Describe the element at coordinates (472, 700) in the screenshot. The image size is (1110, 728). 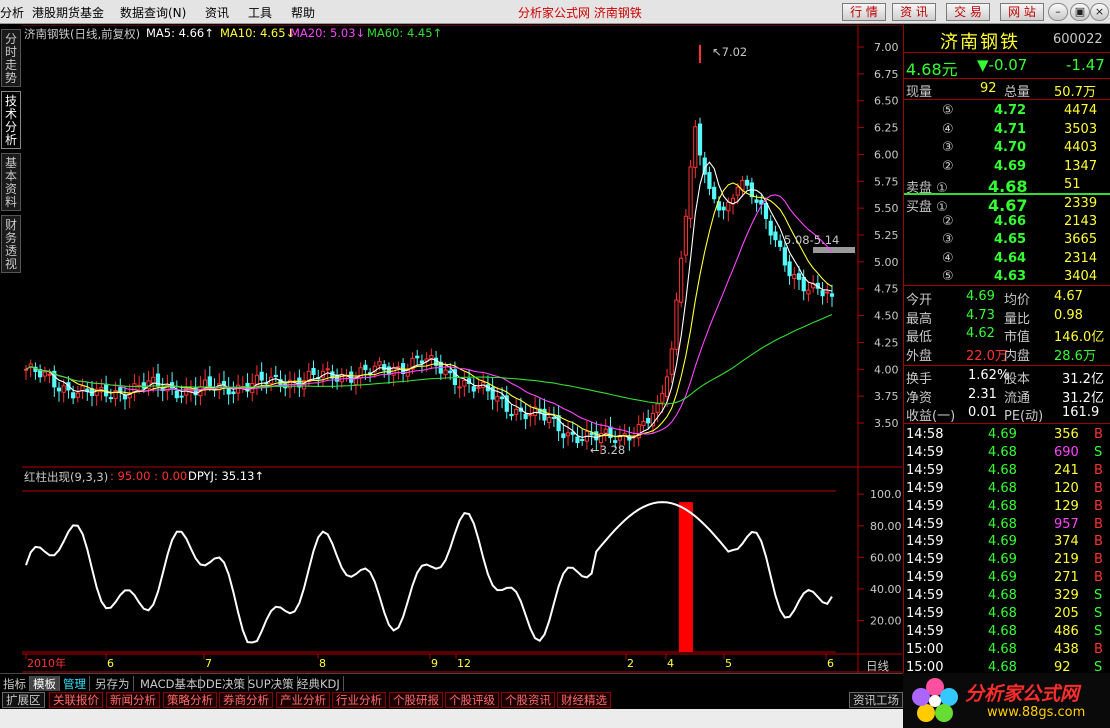
I see `tab-stock-rating: 个股评级` at that location.